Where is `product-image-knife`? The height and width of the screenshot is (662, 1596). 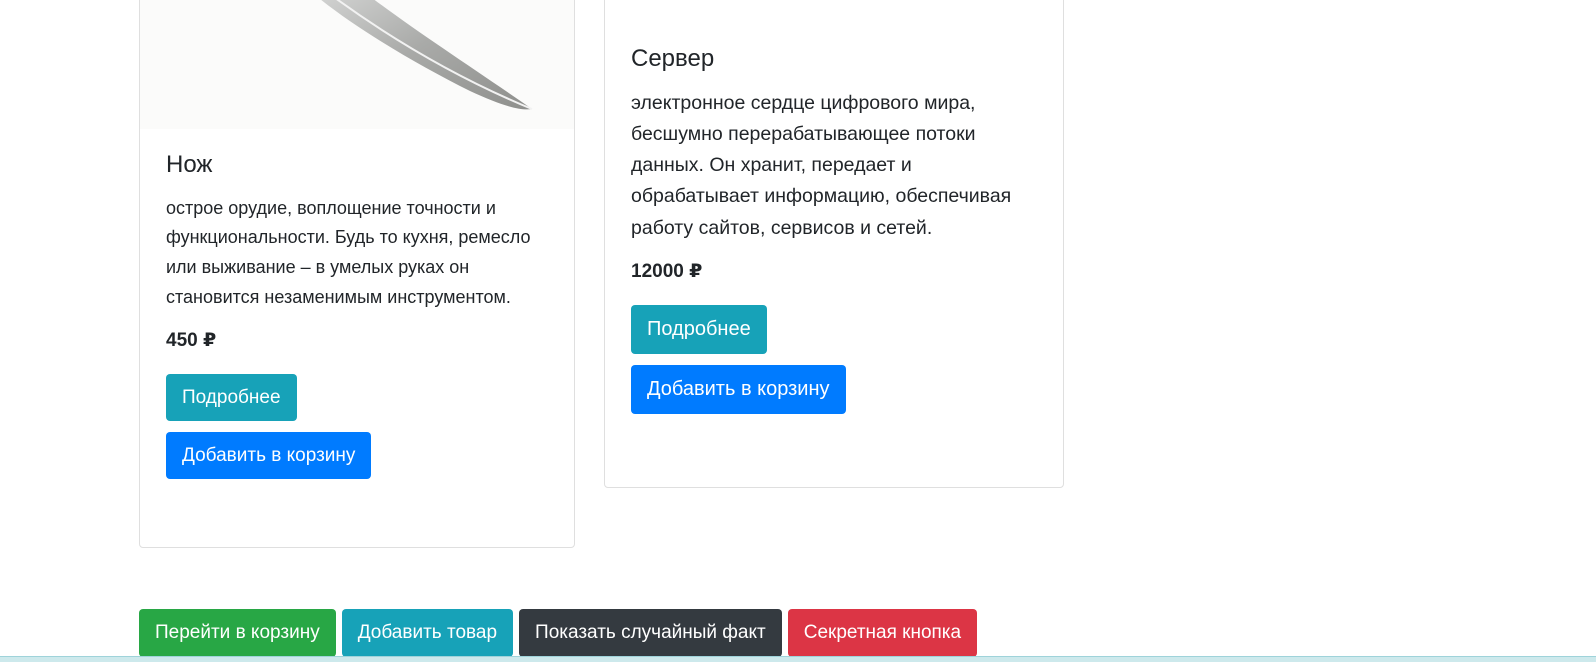
product-image-knife is located at coordinates (357, 64).